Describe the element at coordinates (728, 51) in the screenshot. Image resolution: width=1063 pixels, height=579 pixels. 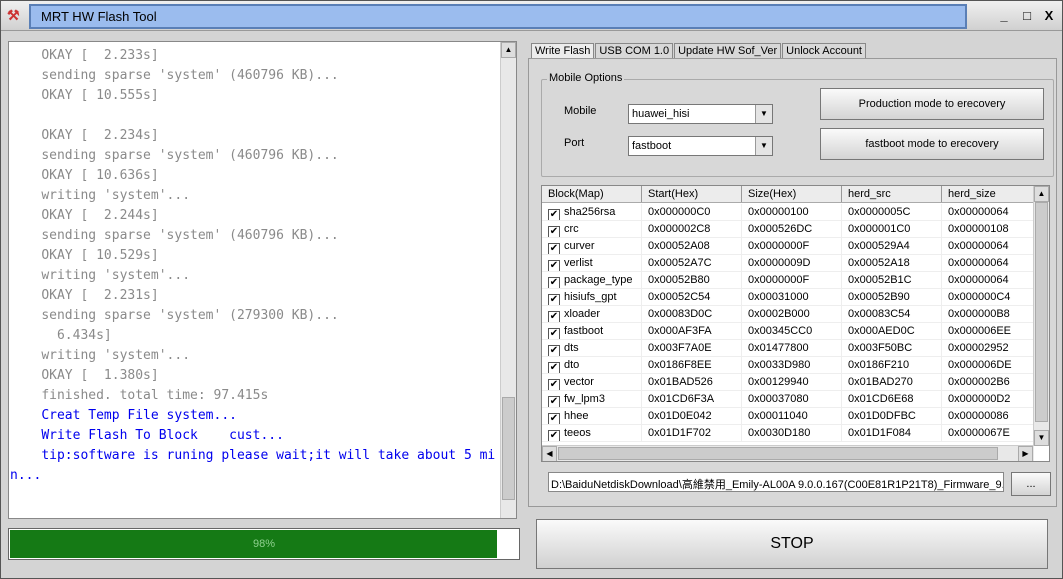
I see `tab-update-hw: Update HW Sof_Ver` at that location.